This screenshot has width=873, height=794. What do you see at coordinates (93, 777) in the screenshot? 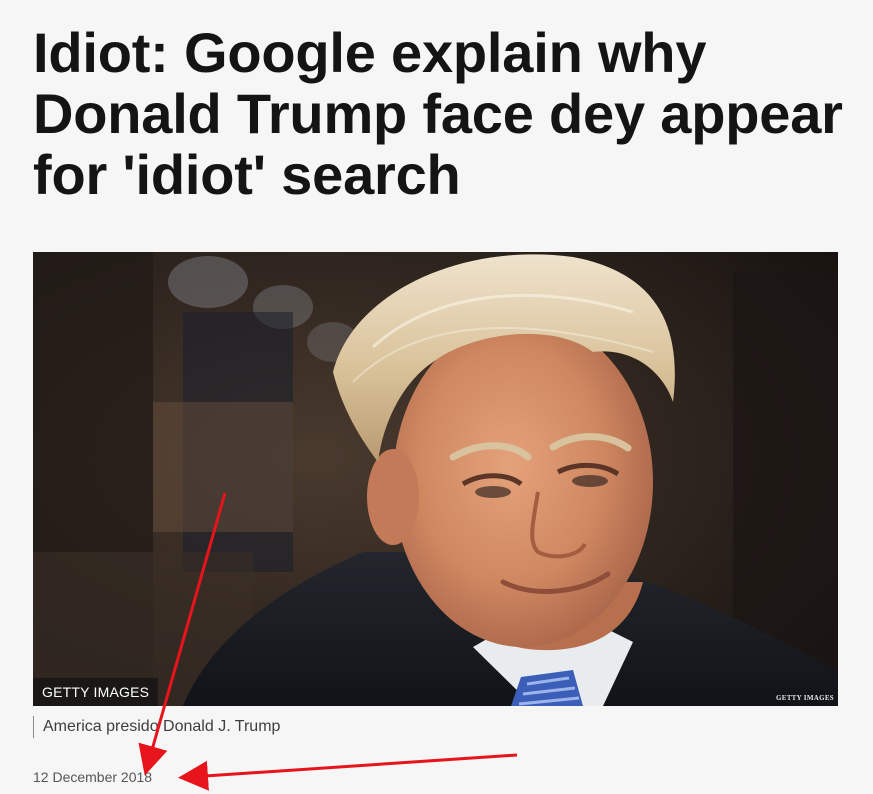
I see `publish-date: 12 December 2018` at bounding box center [93, 777].